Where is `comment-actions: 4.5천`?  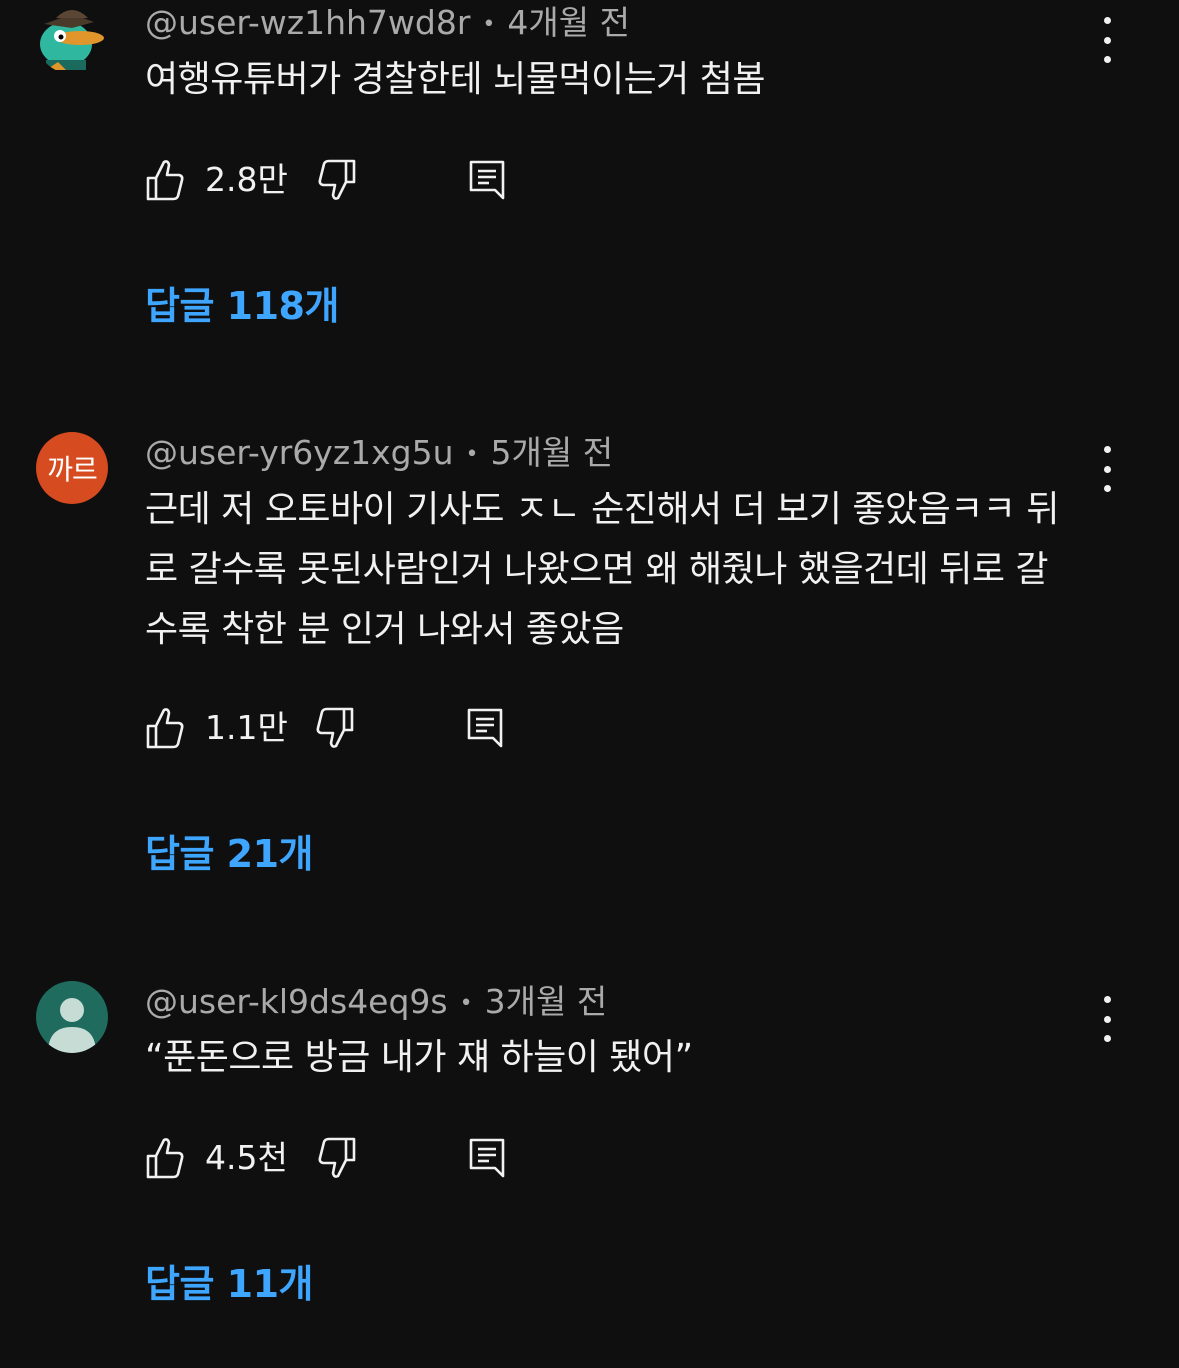
comment-actions: 4.5천 is located at coordinates (345, 1160).